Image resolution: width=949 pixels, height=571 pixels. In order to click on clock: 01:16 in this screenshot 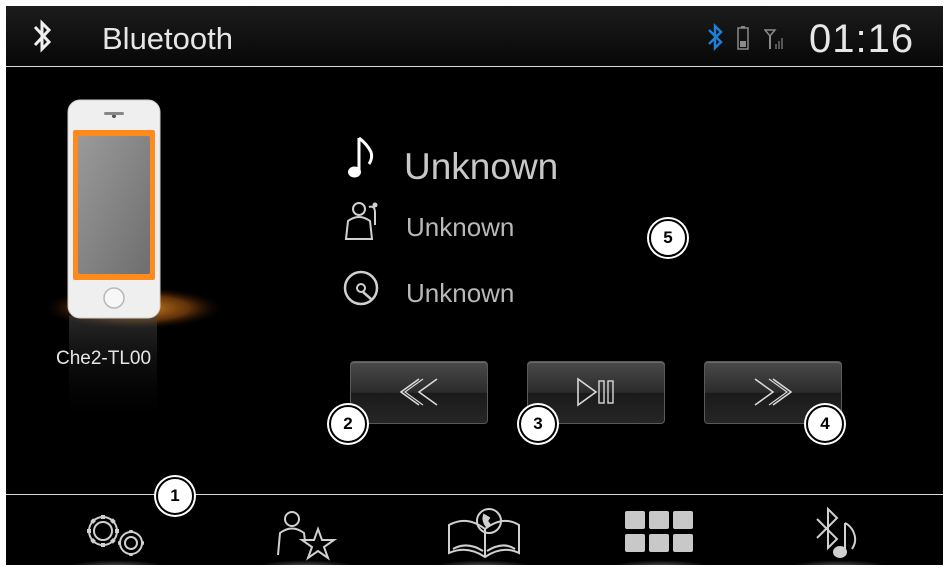, I will do `click(862, 39)`.